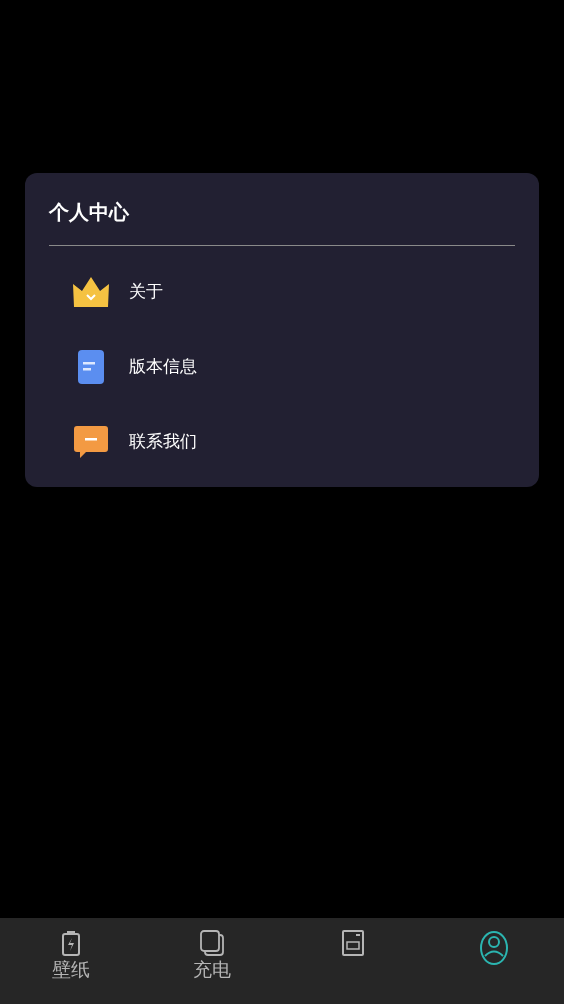 The width and height of the screenshot is (564, 1004). I want to click on battery-icon, so click(70, 943).